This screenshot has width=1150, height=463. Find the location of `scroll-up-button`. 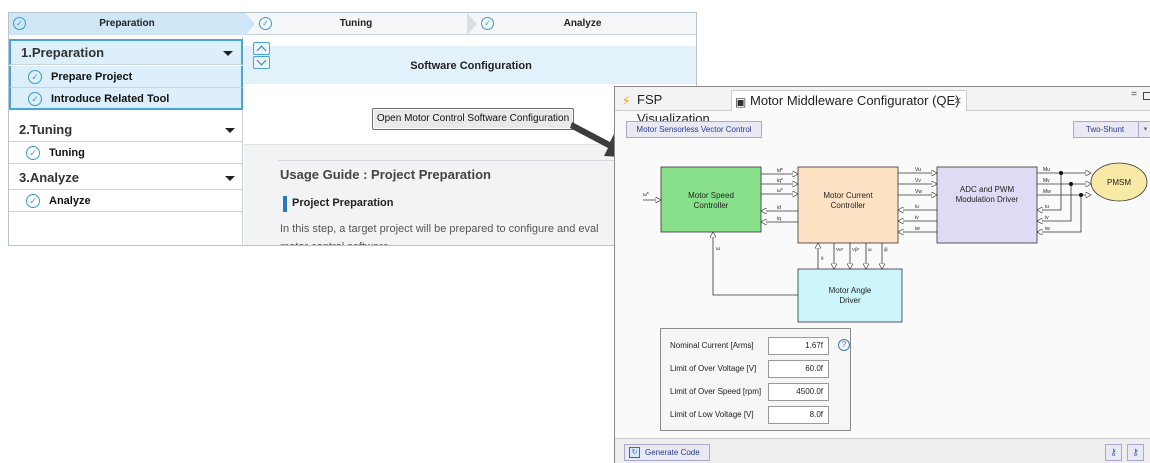

scroll-up-button is located at coordinates (261, 49).